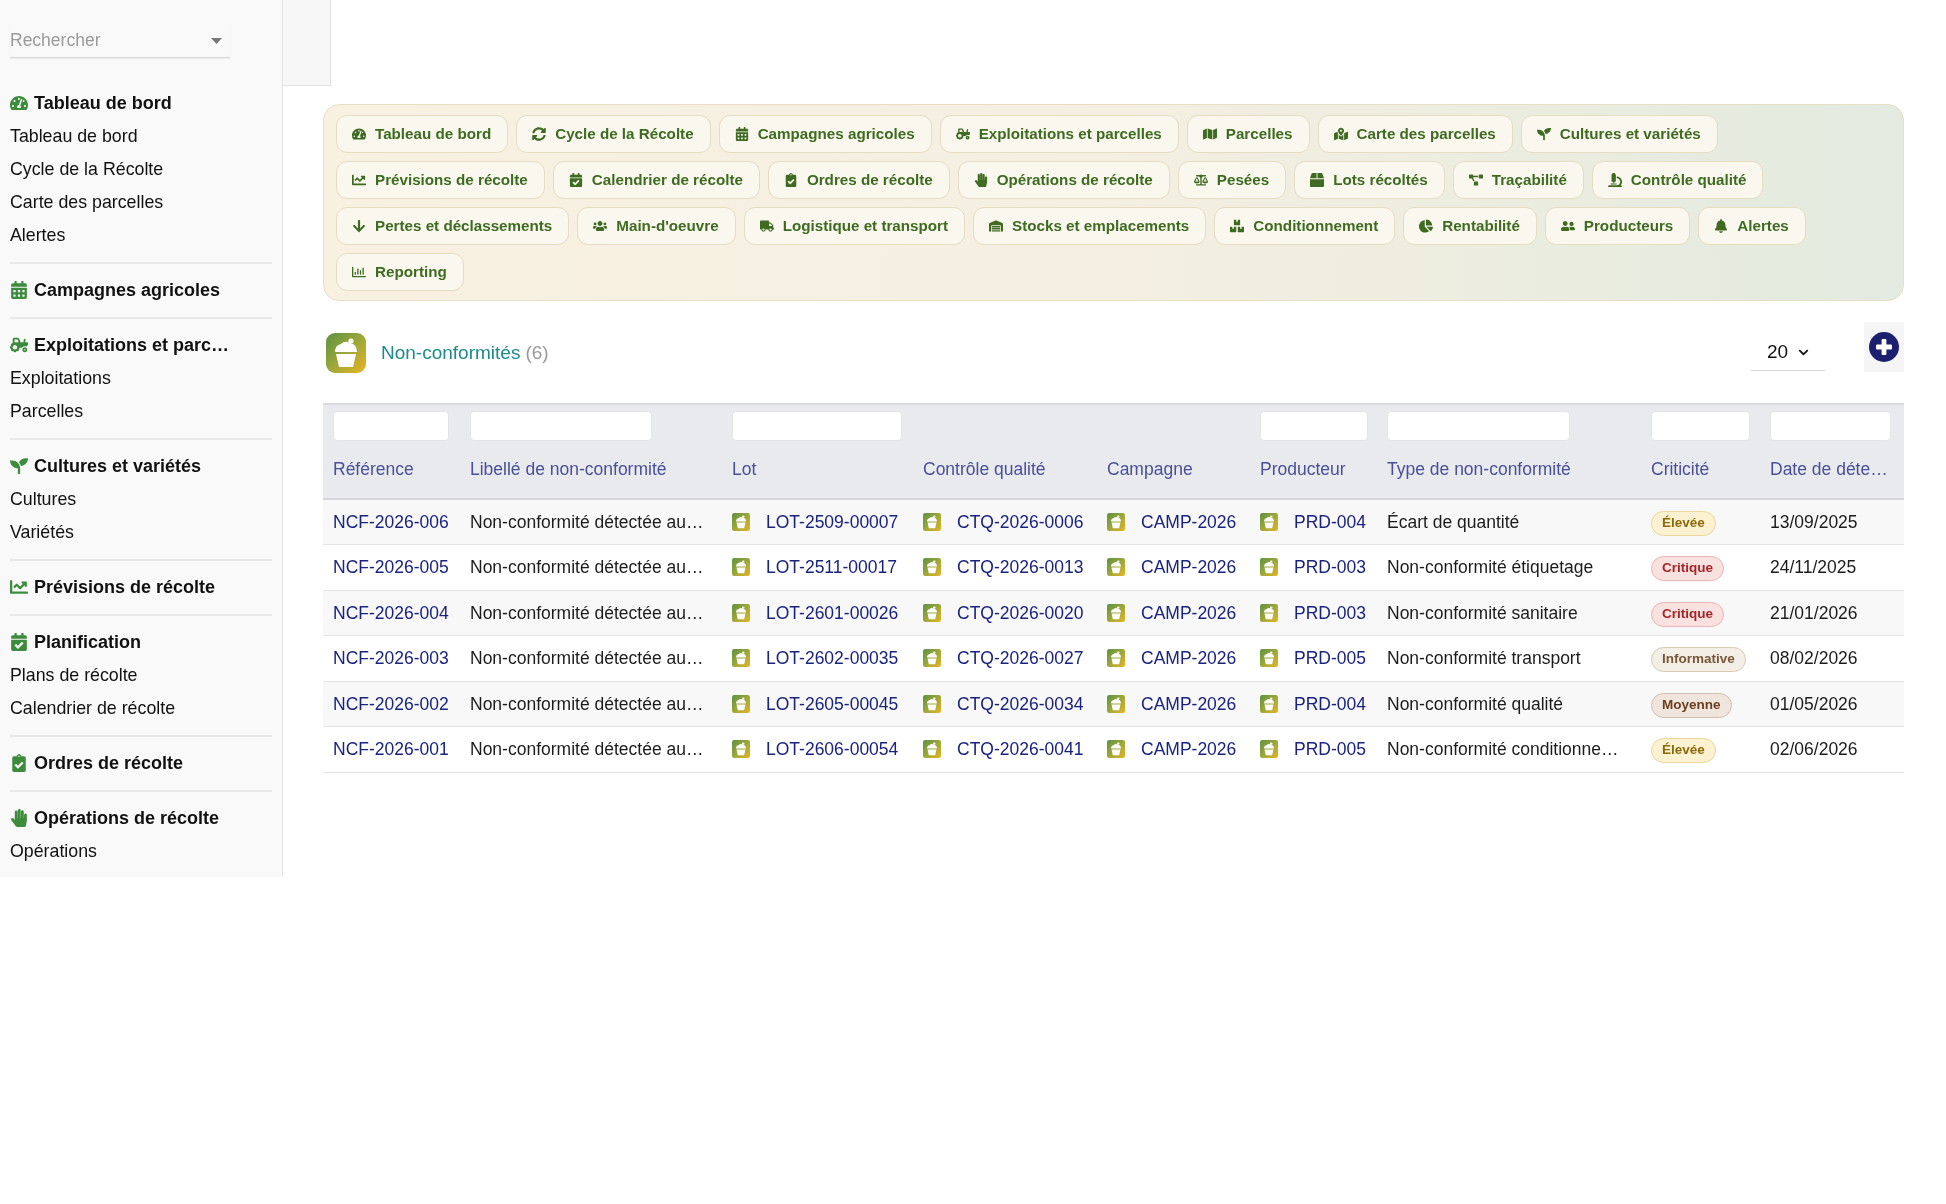  Describe the element at coordinates (832, 612) in the screenshot. I see `lot-link: LOT-2601-00026` at that location.